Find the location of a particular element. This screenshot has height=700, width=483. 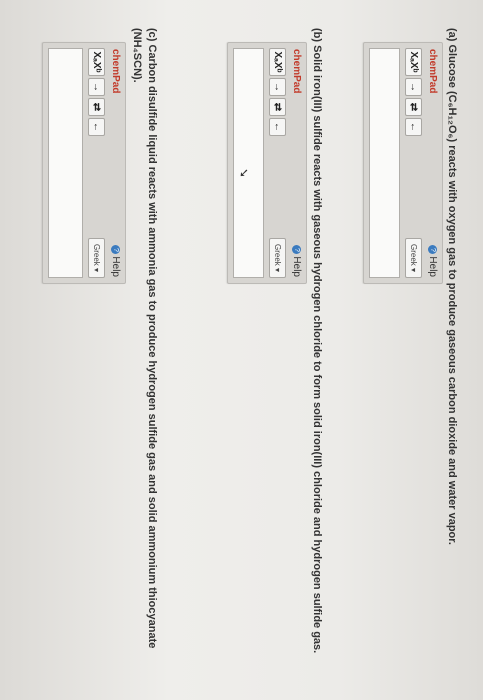

mouse-cursor-icon: ➘ is located at coordinates (244, 173).